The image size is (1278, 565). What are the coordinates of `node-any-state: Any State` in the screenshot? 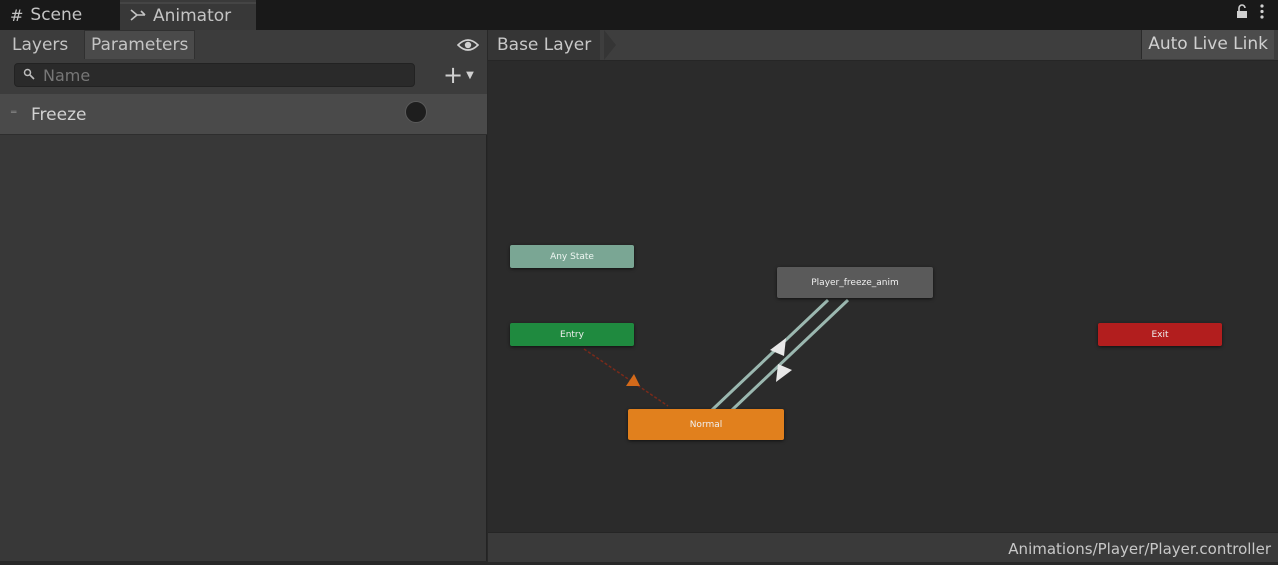 It's located at (572, 256).